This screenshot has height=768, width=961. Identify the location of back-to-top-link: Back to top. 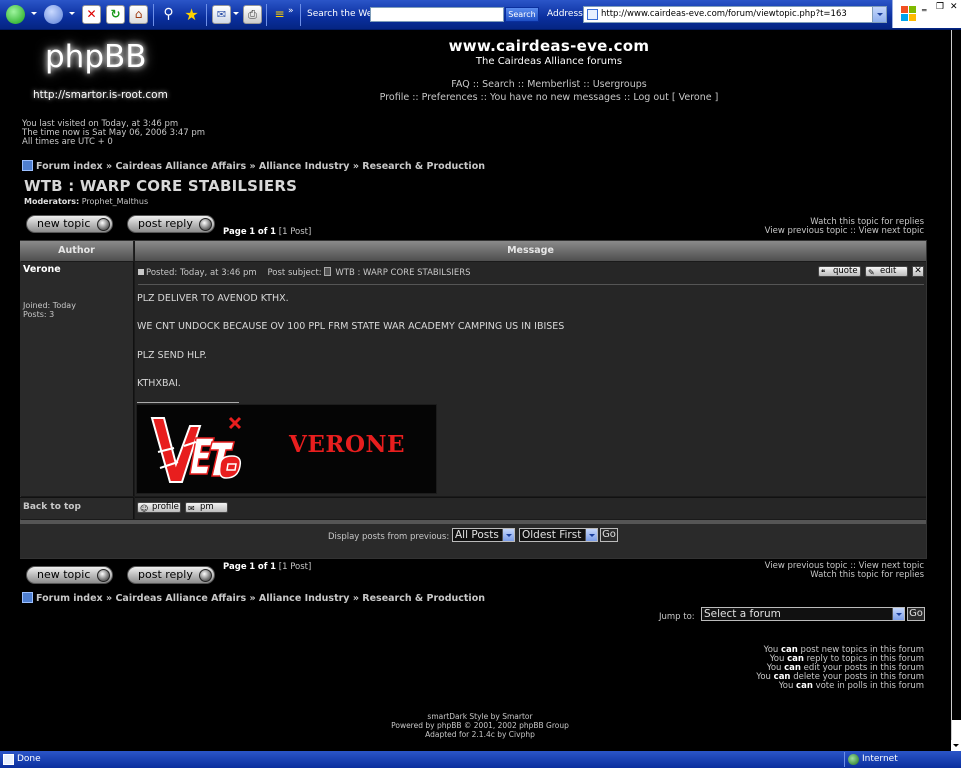
(52, 507).